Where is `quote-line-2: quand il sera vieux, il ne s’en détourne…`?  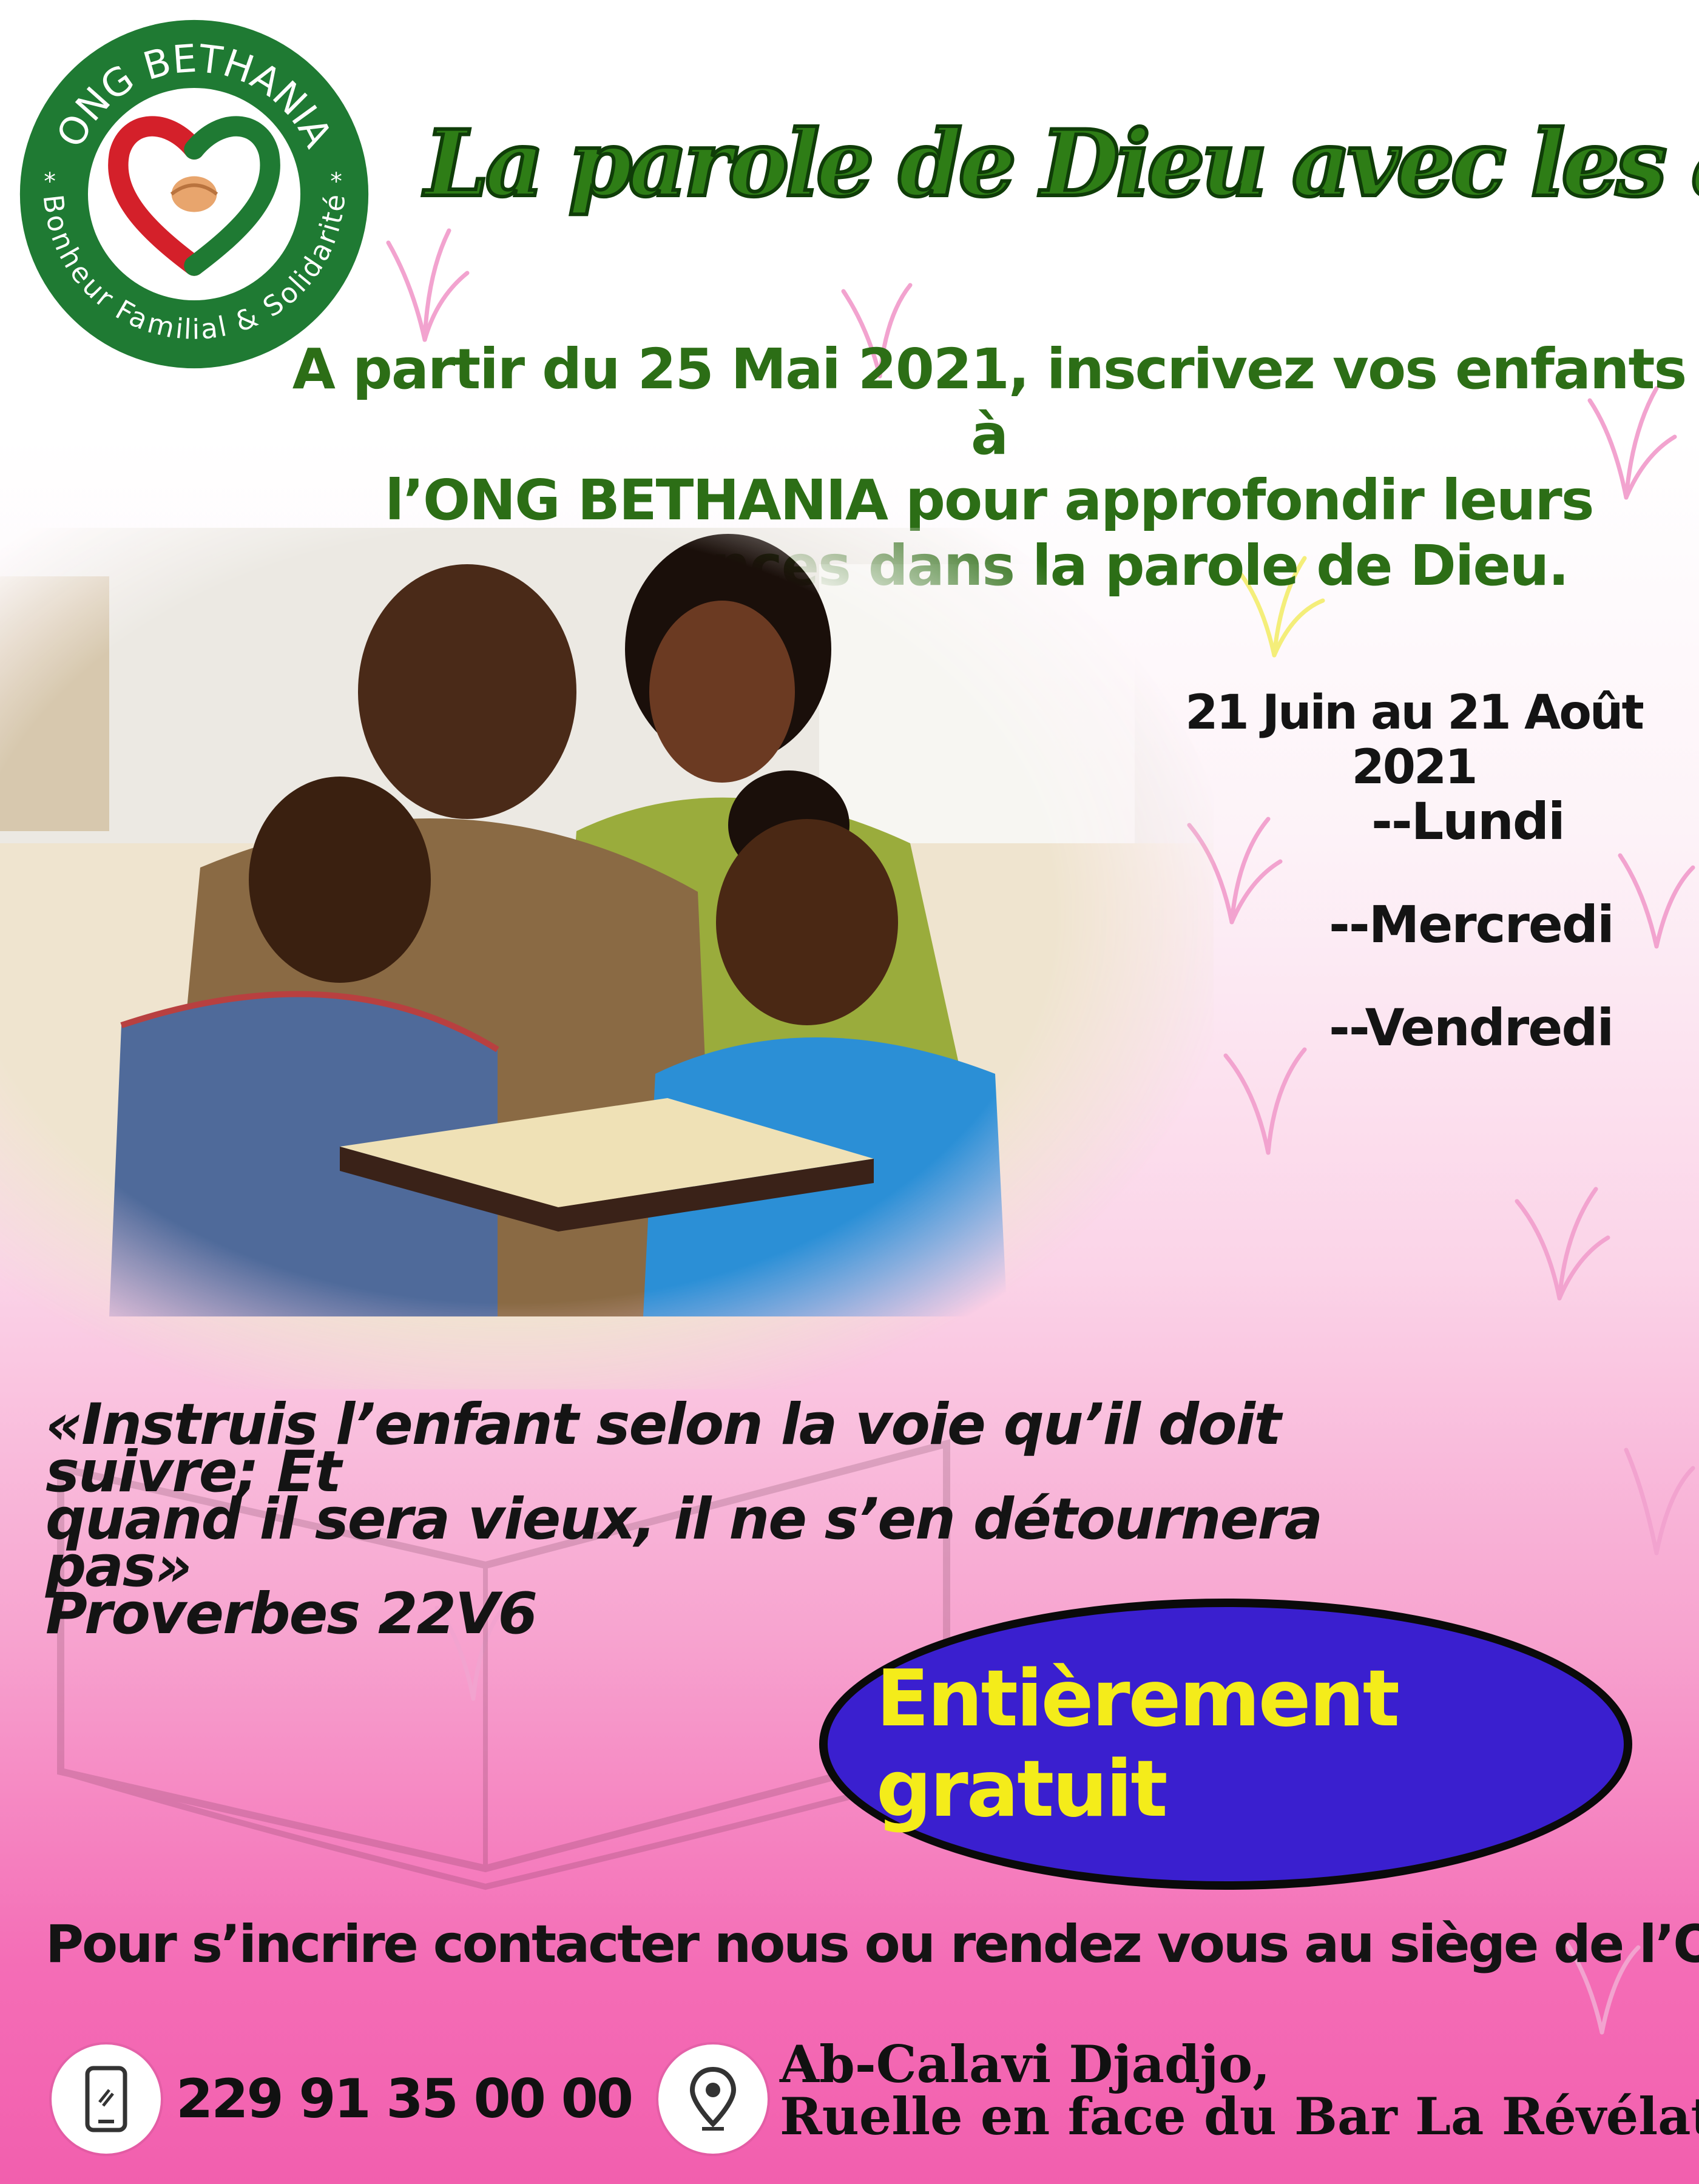 quote-line-2: quand il sera vieux, il ne s’en détourne… is located at coordinates (684, 1543).